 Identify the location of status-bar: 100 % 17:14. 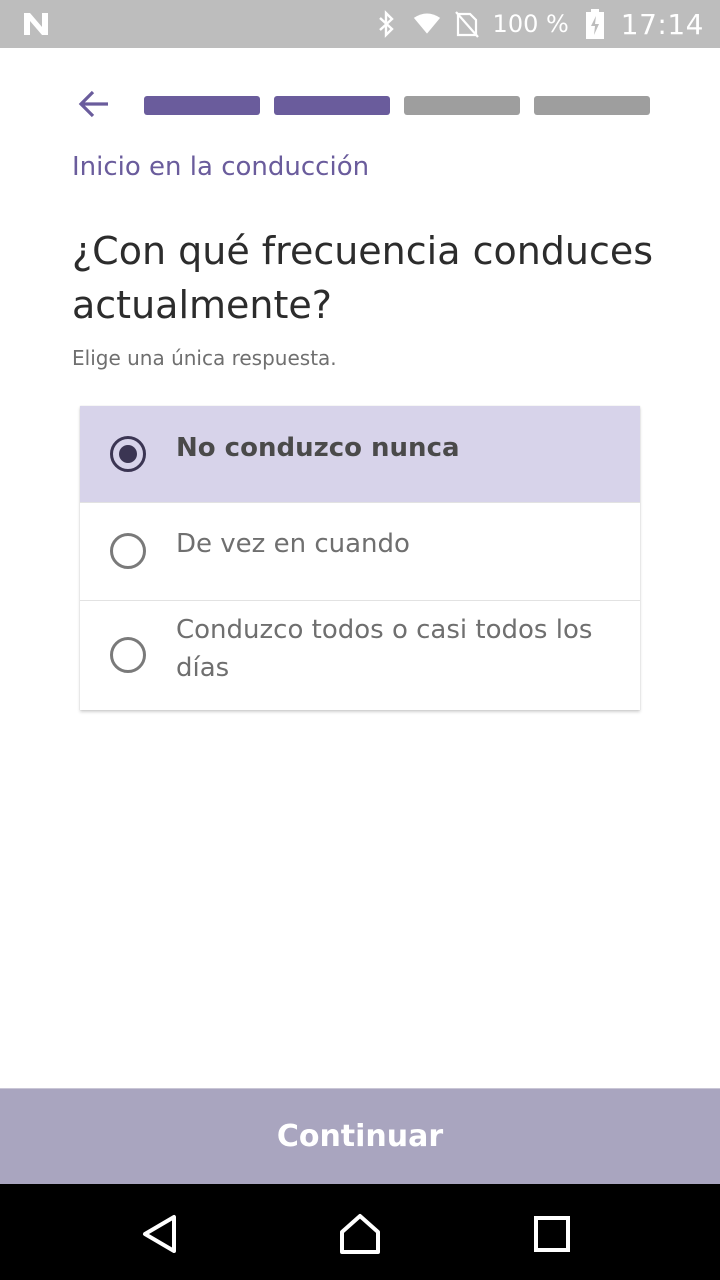
(360, 24).